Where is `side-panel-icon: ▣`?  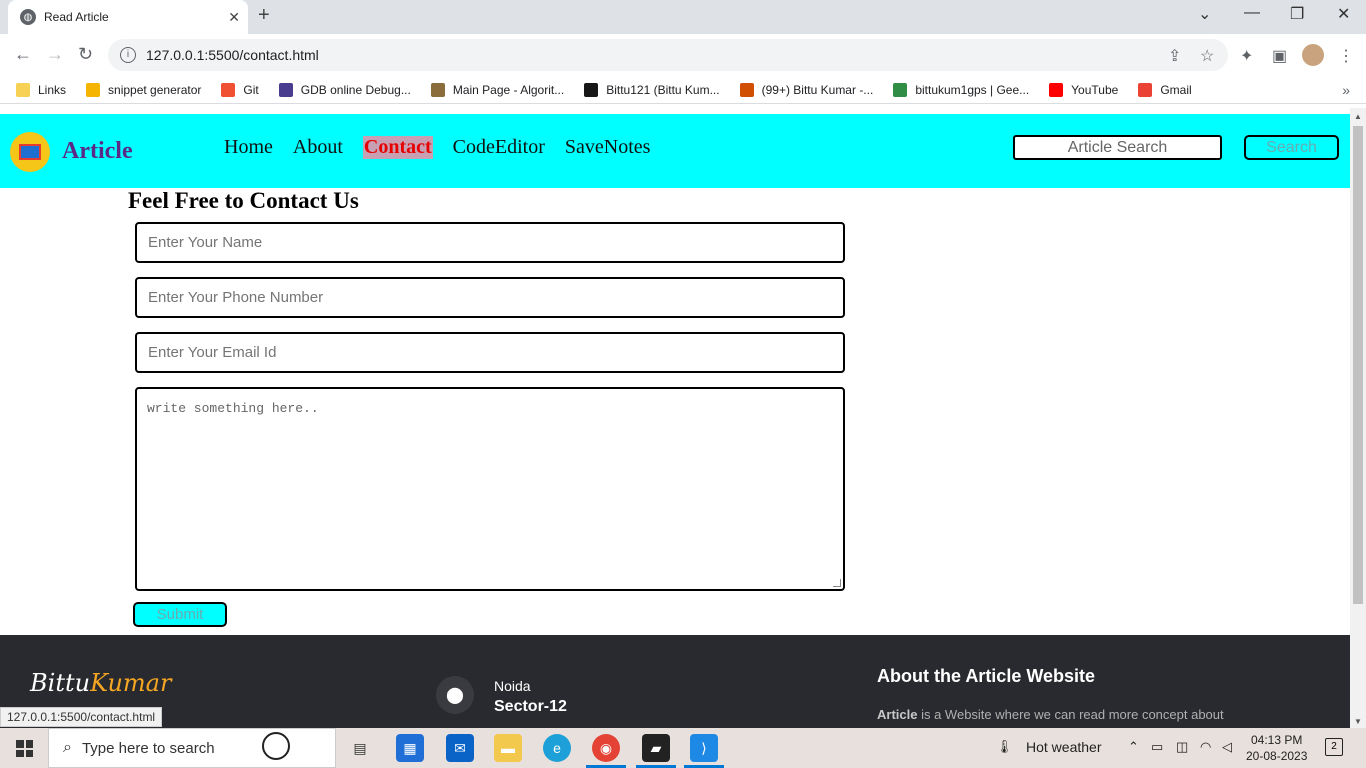 side-panel-icon: ▣ is located at coordinates (1279, 56).